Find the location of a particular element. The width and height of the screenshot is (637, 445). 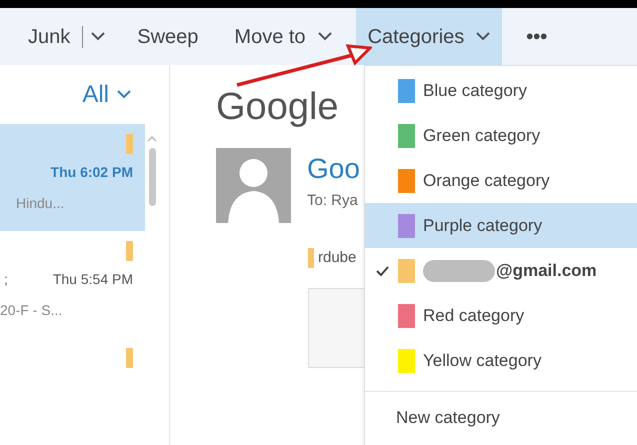

more-button: ••• is located at coordinates (537, 36).